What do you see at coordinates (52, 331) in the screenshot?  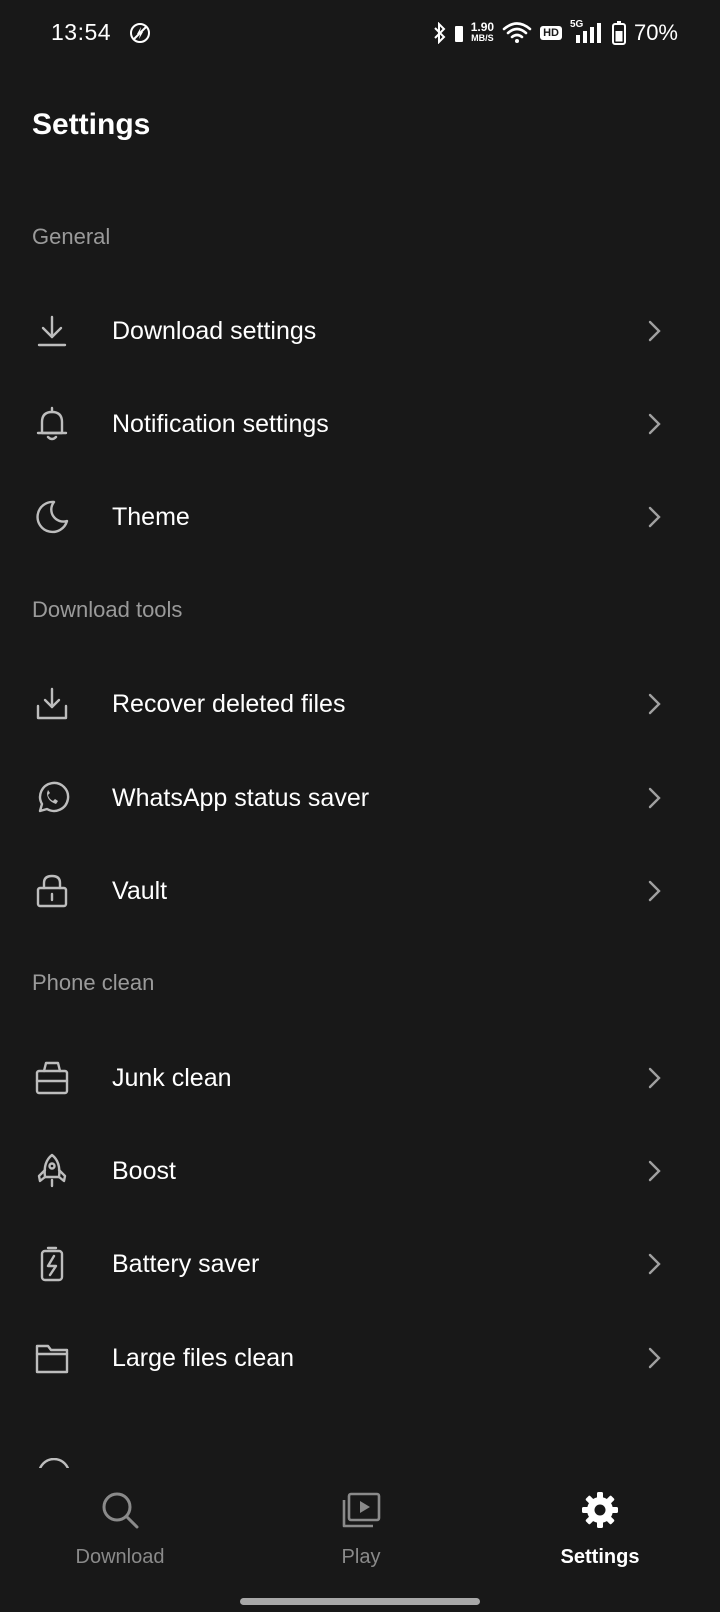 I see `download-icon` at bounding box center [52, 331].